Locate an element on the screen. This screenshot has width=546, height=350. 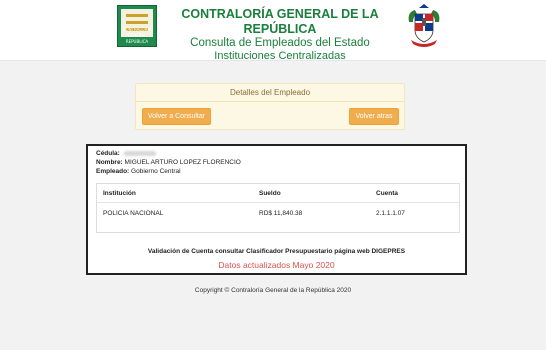
coat-of-arms-icon is located at coordinates (424, 25).